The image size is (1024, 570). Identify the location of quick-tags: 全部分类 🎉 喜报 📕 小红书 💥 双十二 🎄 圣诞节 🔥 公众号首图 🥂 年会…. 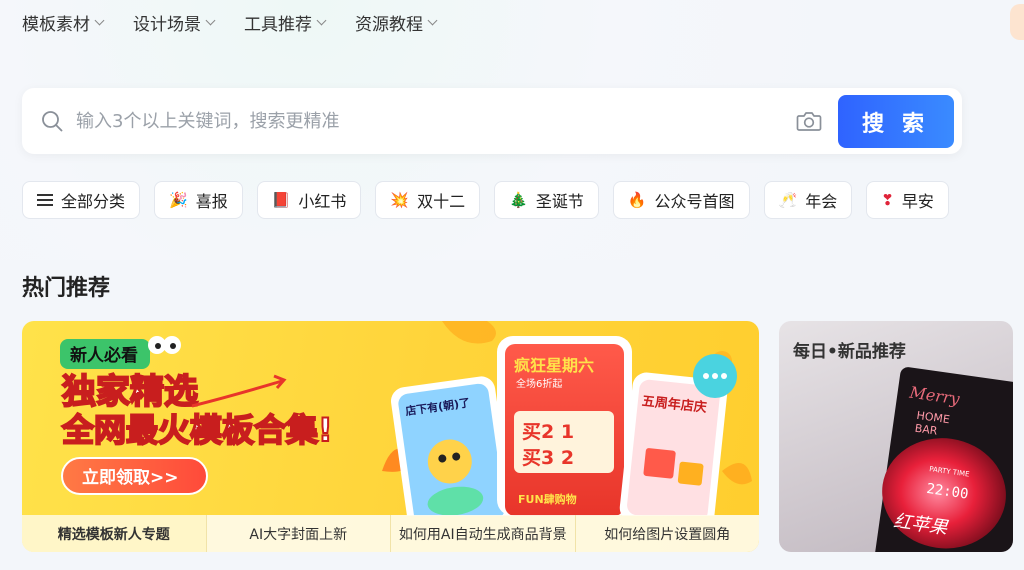
(485, 200).